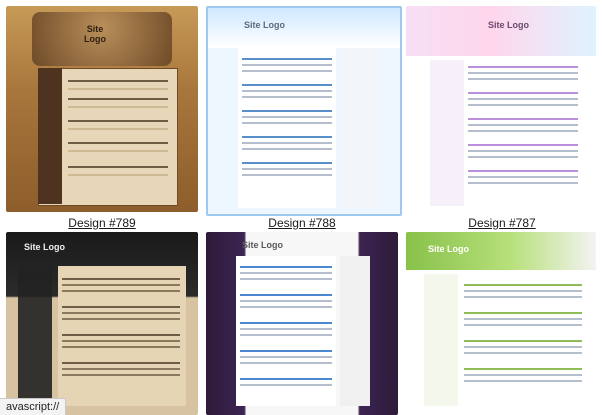  What do you see at coordinates (501, 31) in the screenshot?
I see `design-787-header` at bounding box center [501, 31].